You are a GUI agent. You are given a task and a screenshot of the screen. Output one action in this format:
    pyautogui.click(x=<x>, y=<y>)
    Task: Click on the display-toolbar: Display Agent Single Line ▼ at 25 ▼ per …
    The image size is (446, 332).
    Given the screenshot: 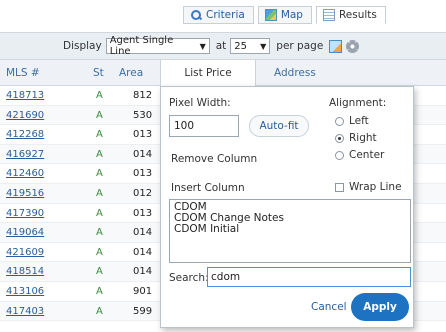 What is the action you would take?
    pyautogui.click(x=223, y=46)
    